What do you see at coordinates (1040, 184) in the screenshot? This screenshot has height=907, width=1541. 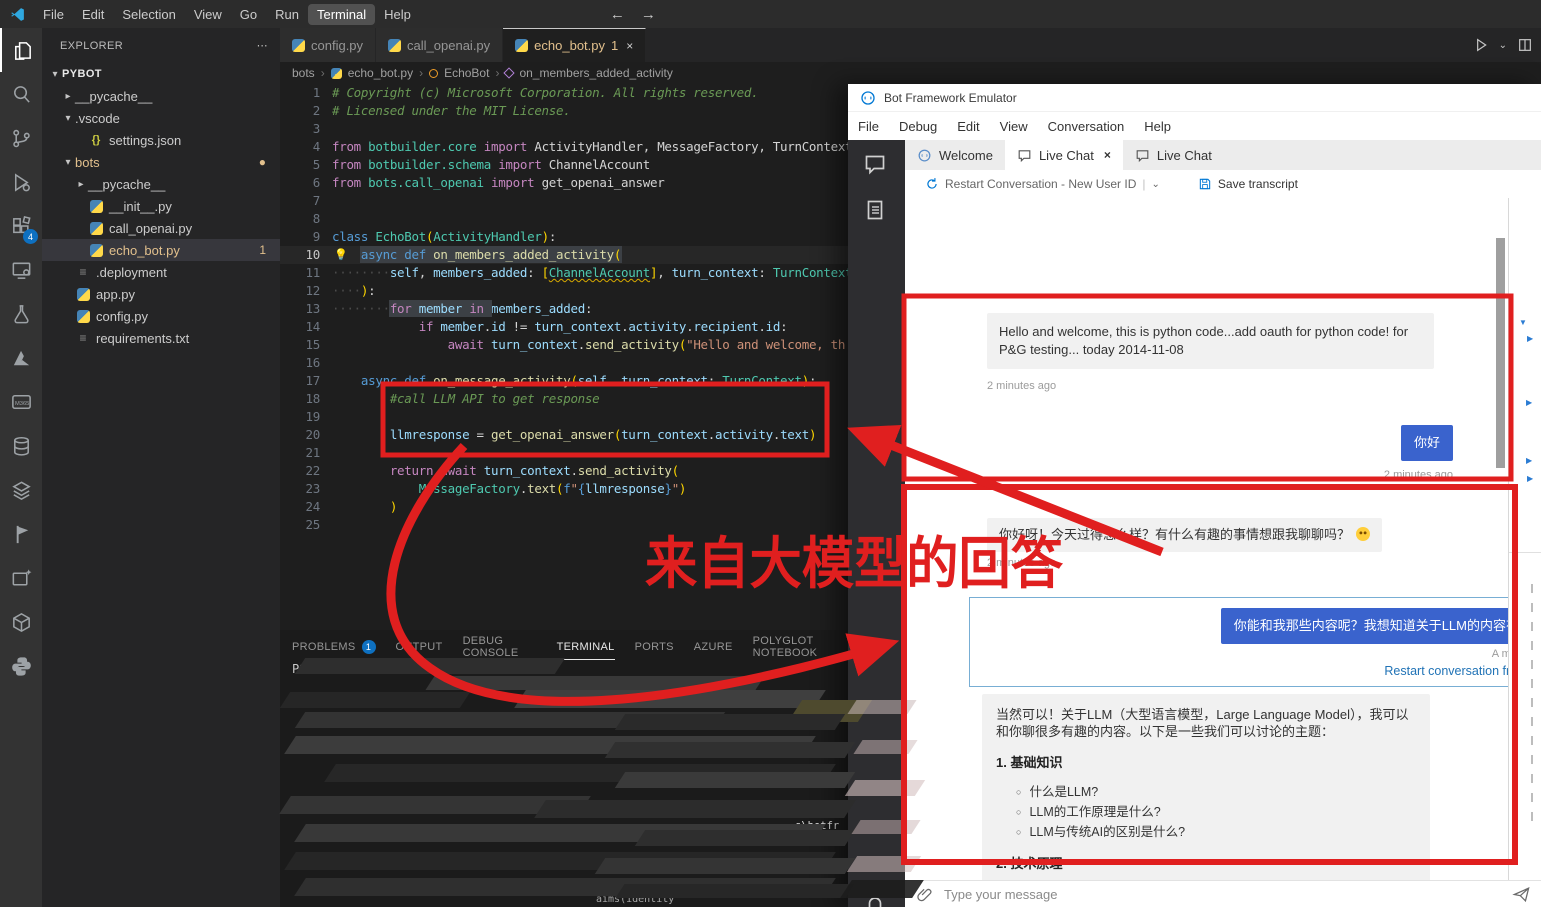 I see `restart-conversation-button: Restart Conversation - New User ID` at bounding box center [1040, 184].